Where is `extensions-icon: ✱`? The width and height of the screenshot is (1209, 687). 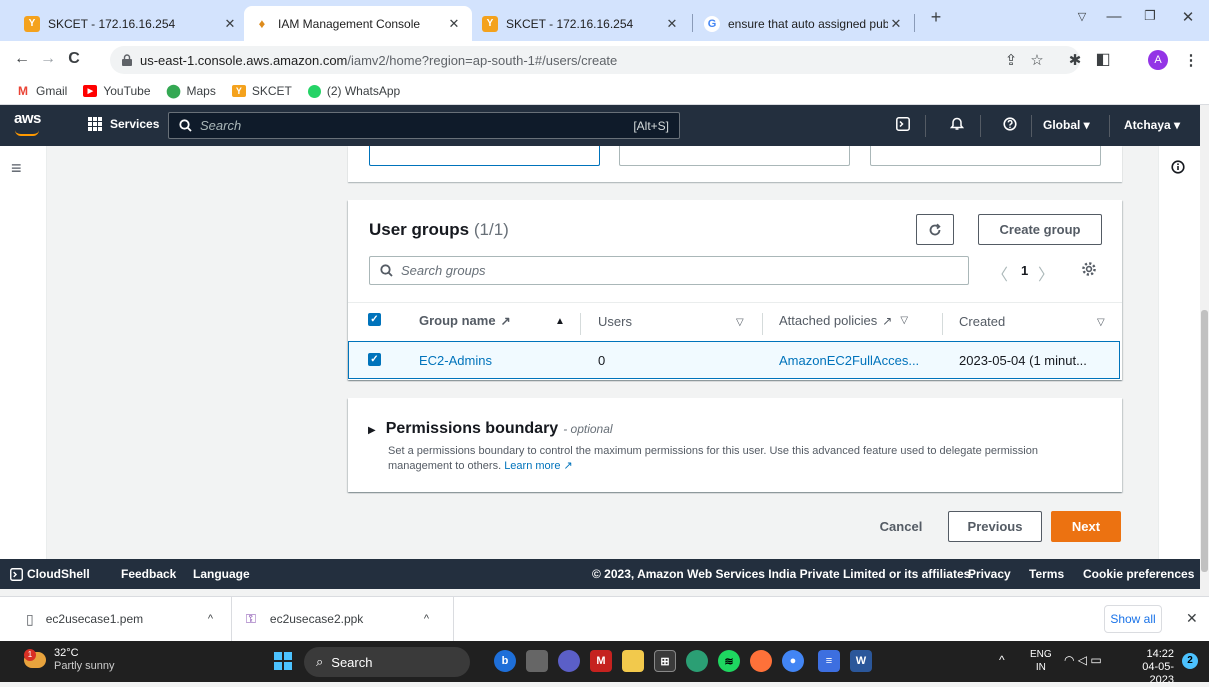
extensions-icon: ✱ is located at coordinates (1075, 60).